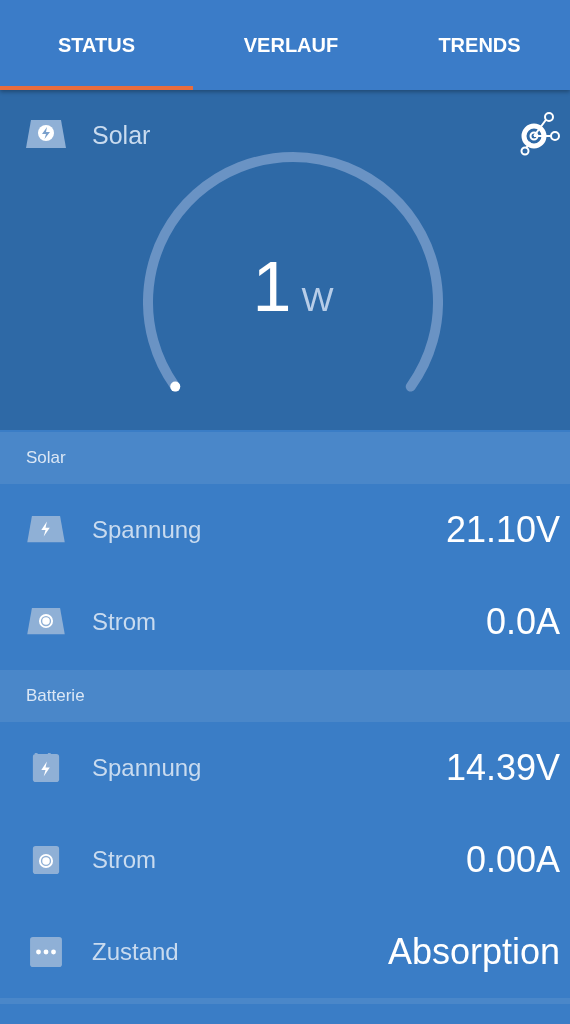  Describe the element at coordinates (46, 458) in the screenshot. I see `section-title: Solar` at that location.